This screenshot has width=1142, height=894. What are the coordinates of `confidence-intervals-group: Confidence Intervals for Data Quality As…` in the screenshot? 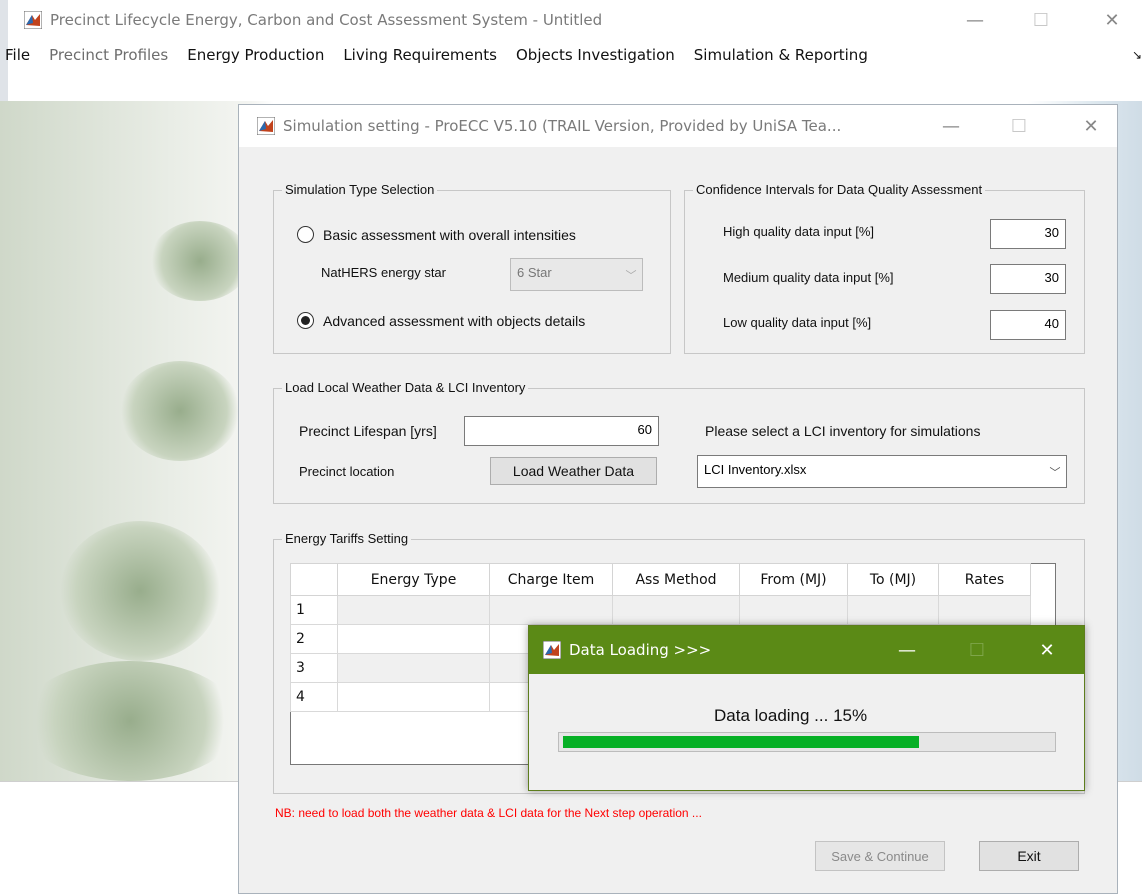 It's located at (884, 268).